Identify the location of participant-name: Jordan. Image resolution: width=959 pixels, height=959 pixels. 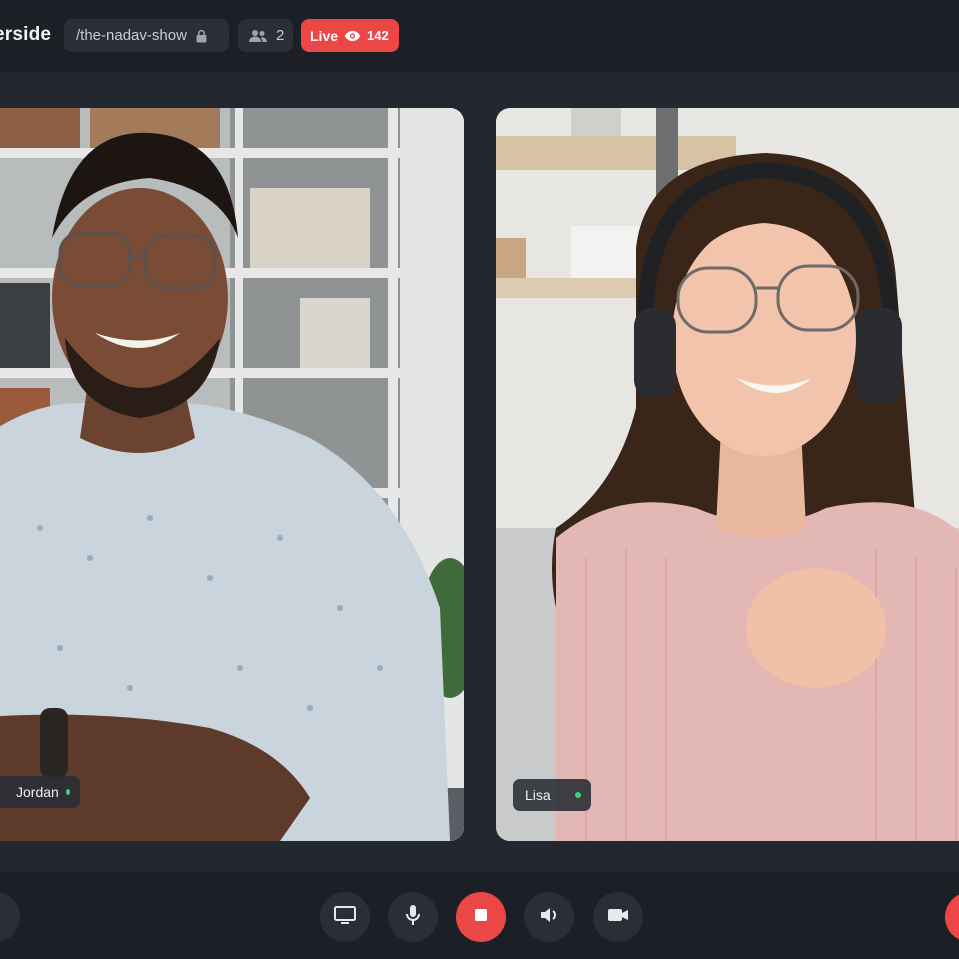
(37, 792).